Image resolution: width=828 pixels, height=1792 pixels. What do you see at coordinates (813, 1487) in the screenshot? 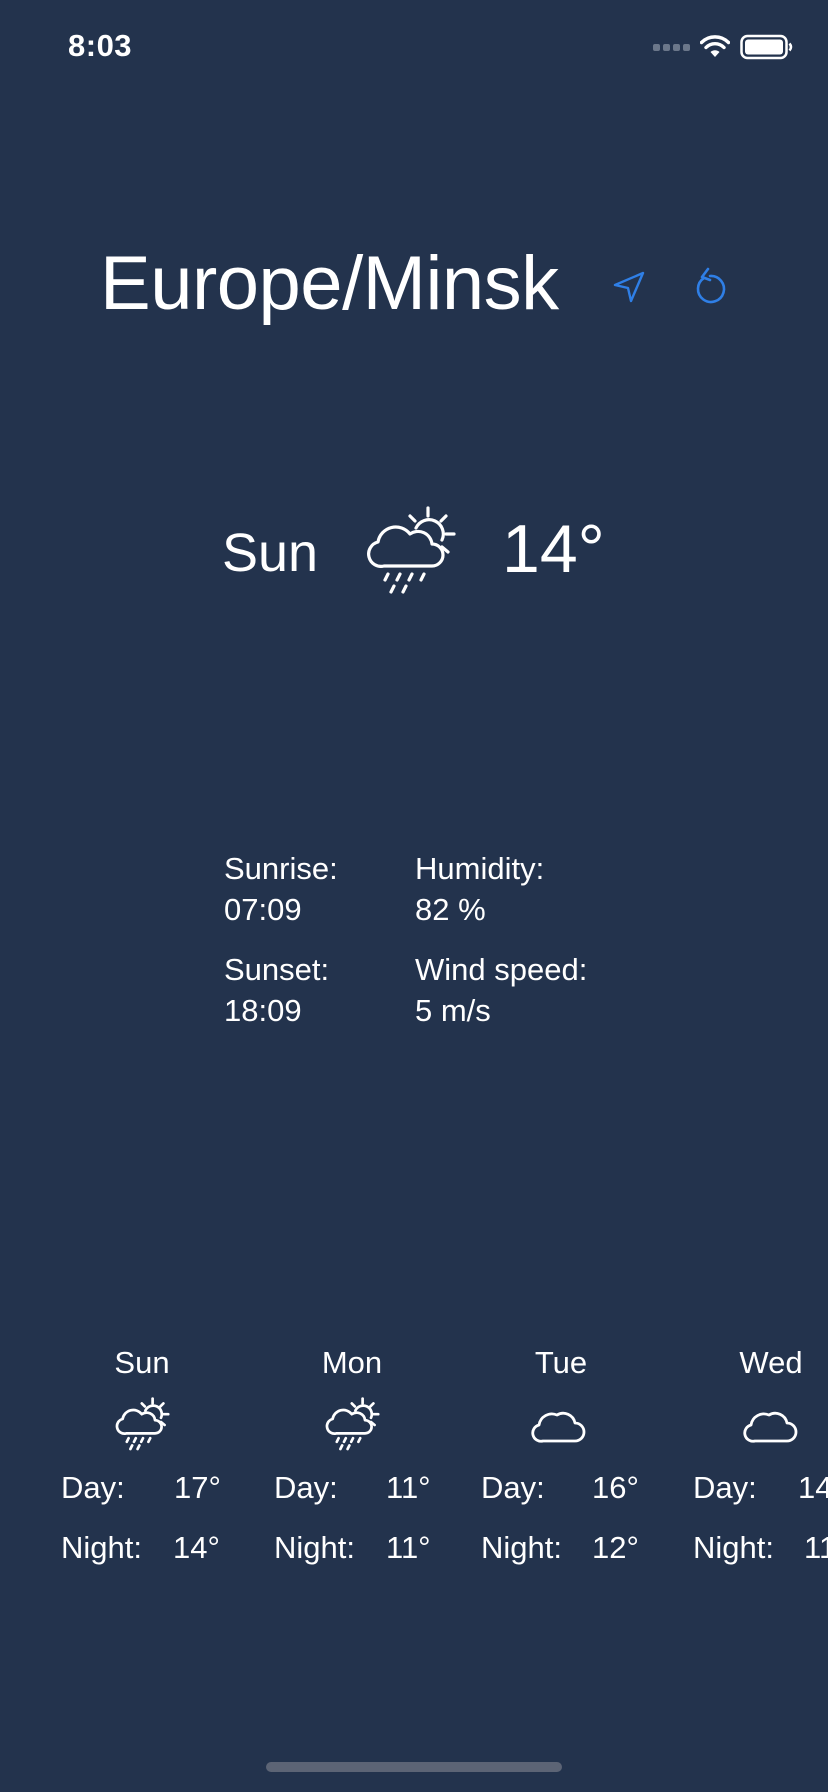
I see `forecast-day-temp: 14°` at bounding box center [813, 1487].